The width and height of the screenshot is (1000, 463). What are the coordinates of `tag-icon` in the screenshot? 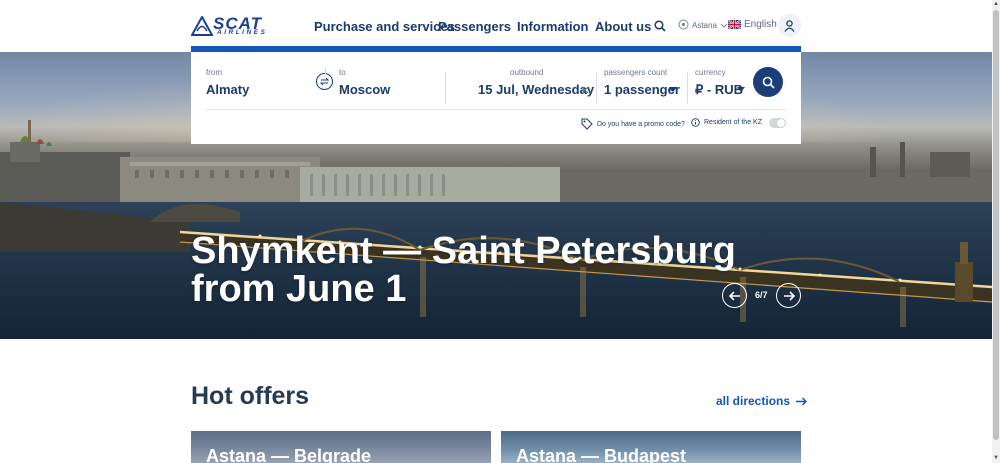 It's located at (587, 124).